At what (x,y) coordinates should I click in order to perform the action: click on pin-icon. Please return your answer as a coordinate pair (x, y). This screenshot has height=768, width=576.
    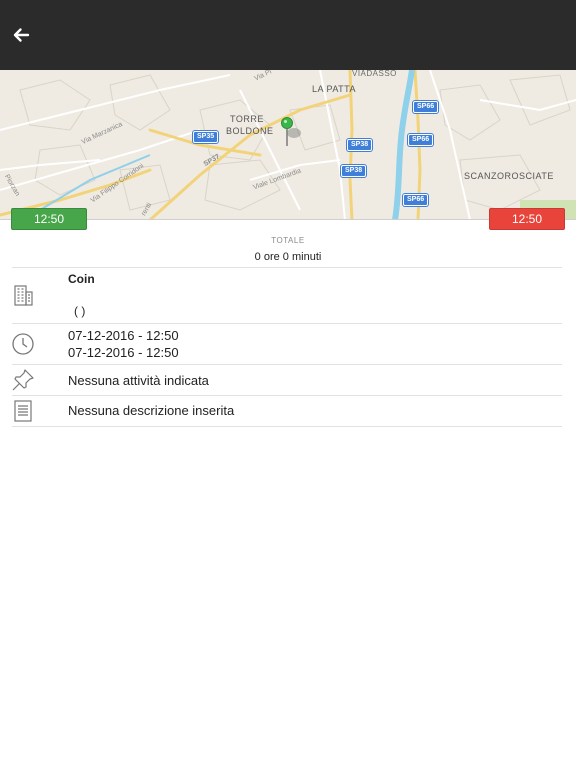
    Looking at the image, I should click on (23, 380).